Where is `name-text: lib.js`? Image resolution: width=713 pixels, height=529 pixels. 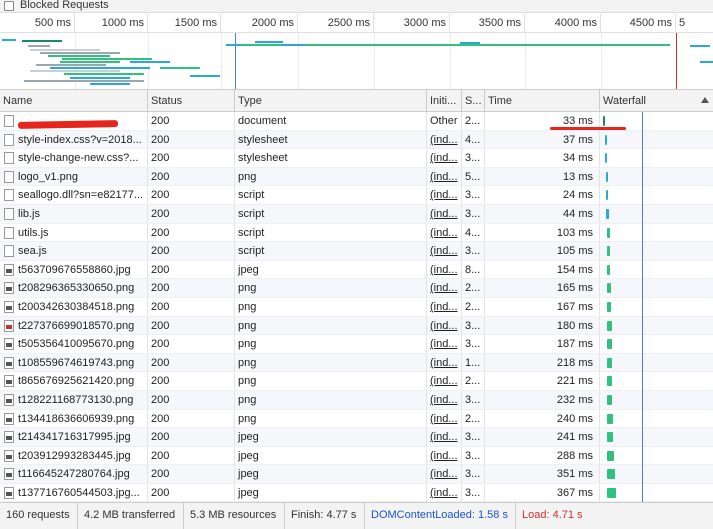
name-text: lib.js is located at coordinates (29, 213).